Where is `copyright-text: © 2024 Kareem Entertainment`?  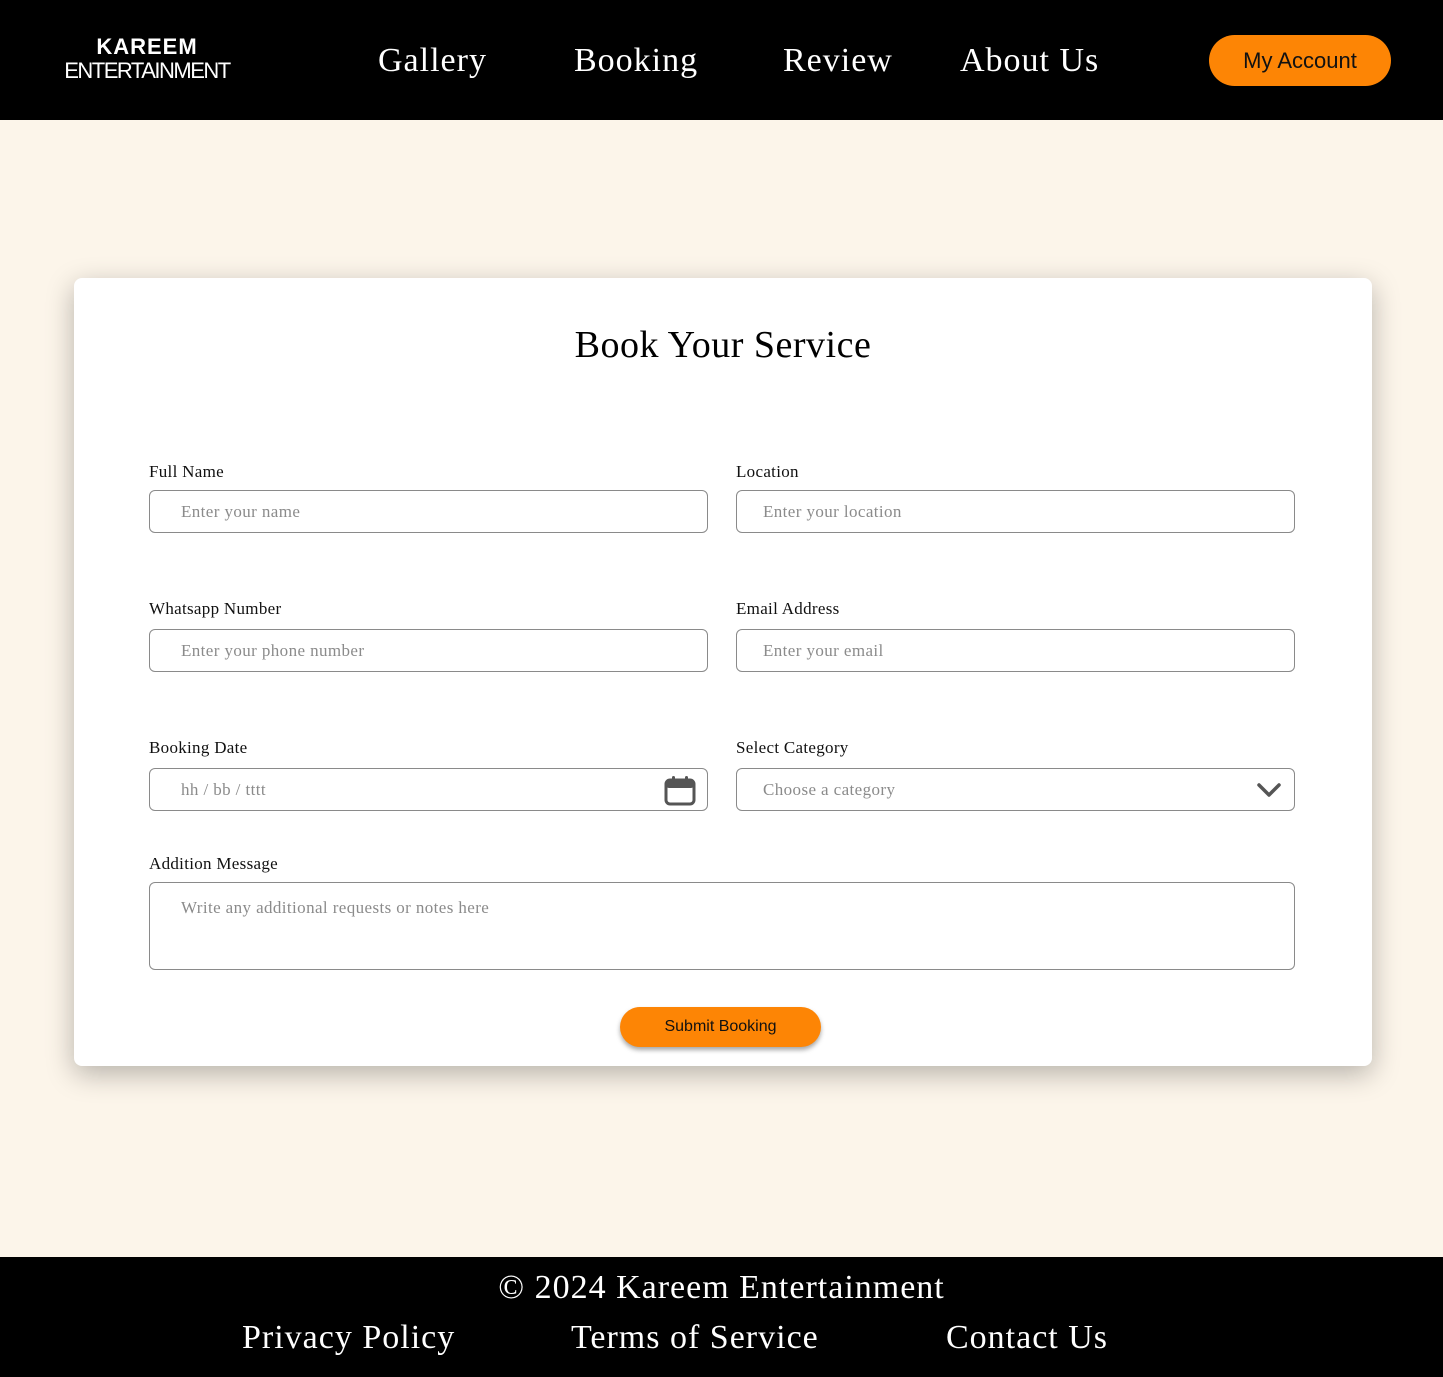
copyright-text: © 2024 Kareem Entertainment is located at coordinates (721, 1287).